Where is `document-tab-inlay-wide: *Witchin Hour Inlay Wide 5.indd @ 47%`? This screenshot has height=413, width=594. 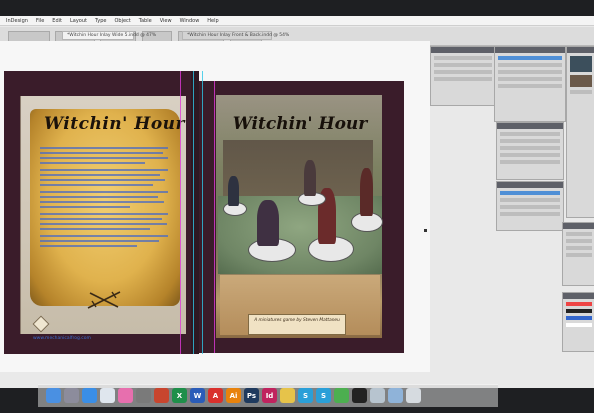
document-tab-inlay-wide: *Witchin Hour Inlay Wide 5.indd @ 47% is located at coordinates (109, 35).